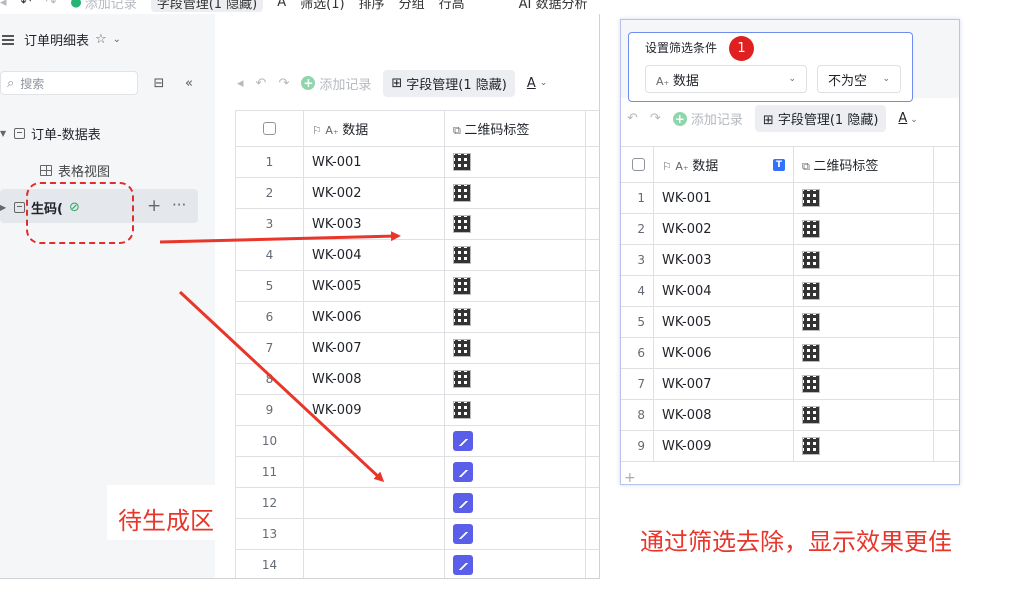  I want to click on arrow-to-pending, so click(281, 386).